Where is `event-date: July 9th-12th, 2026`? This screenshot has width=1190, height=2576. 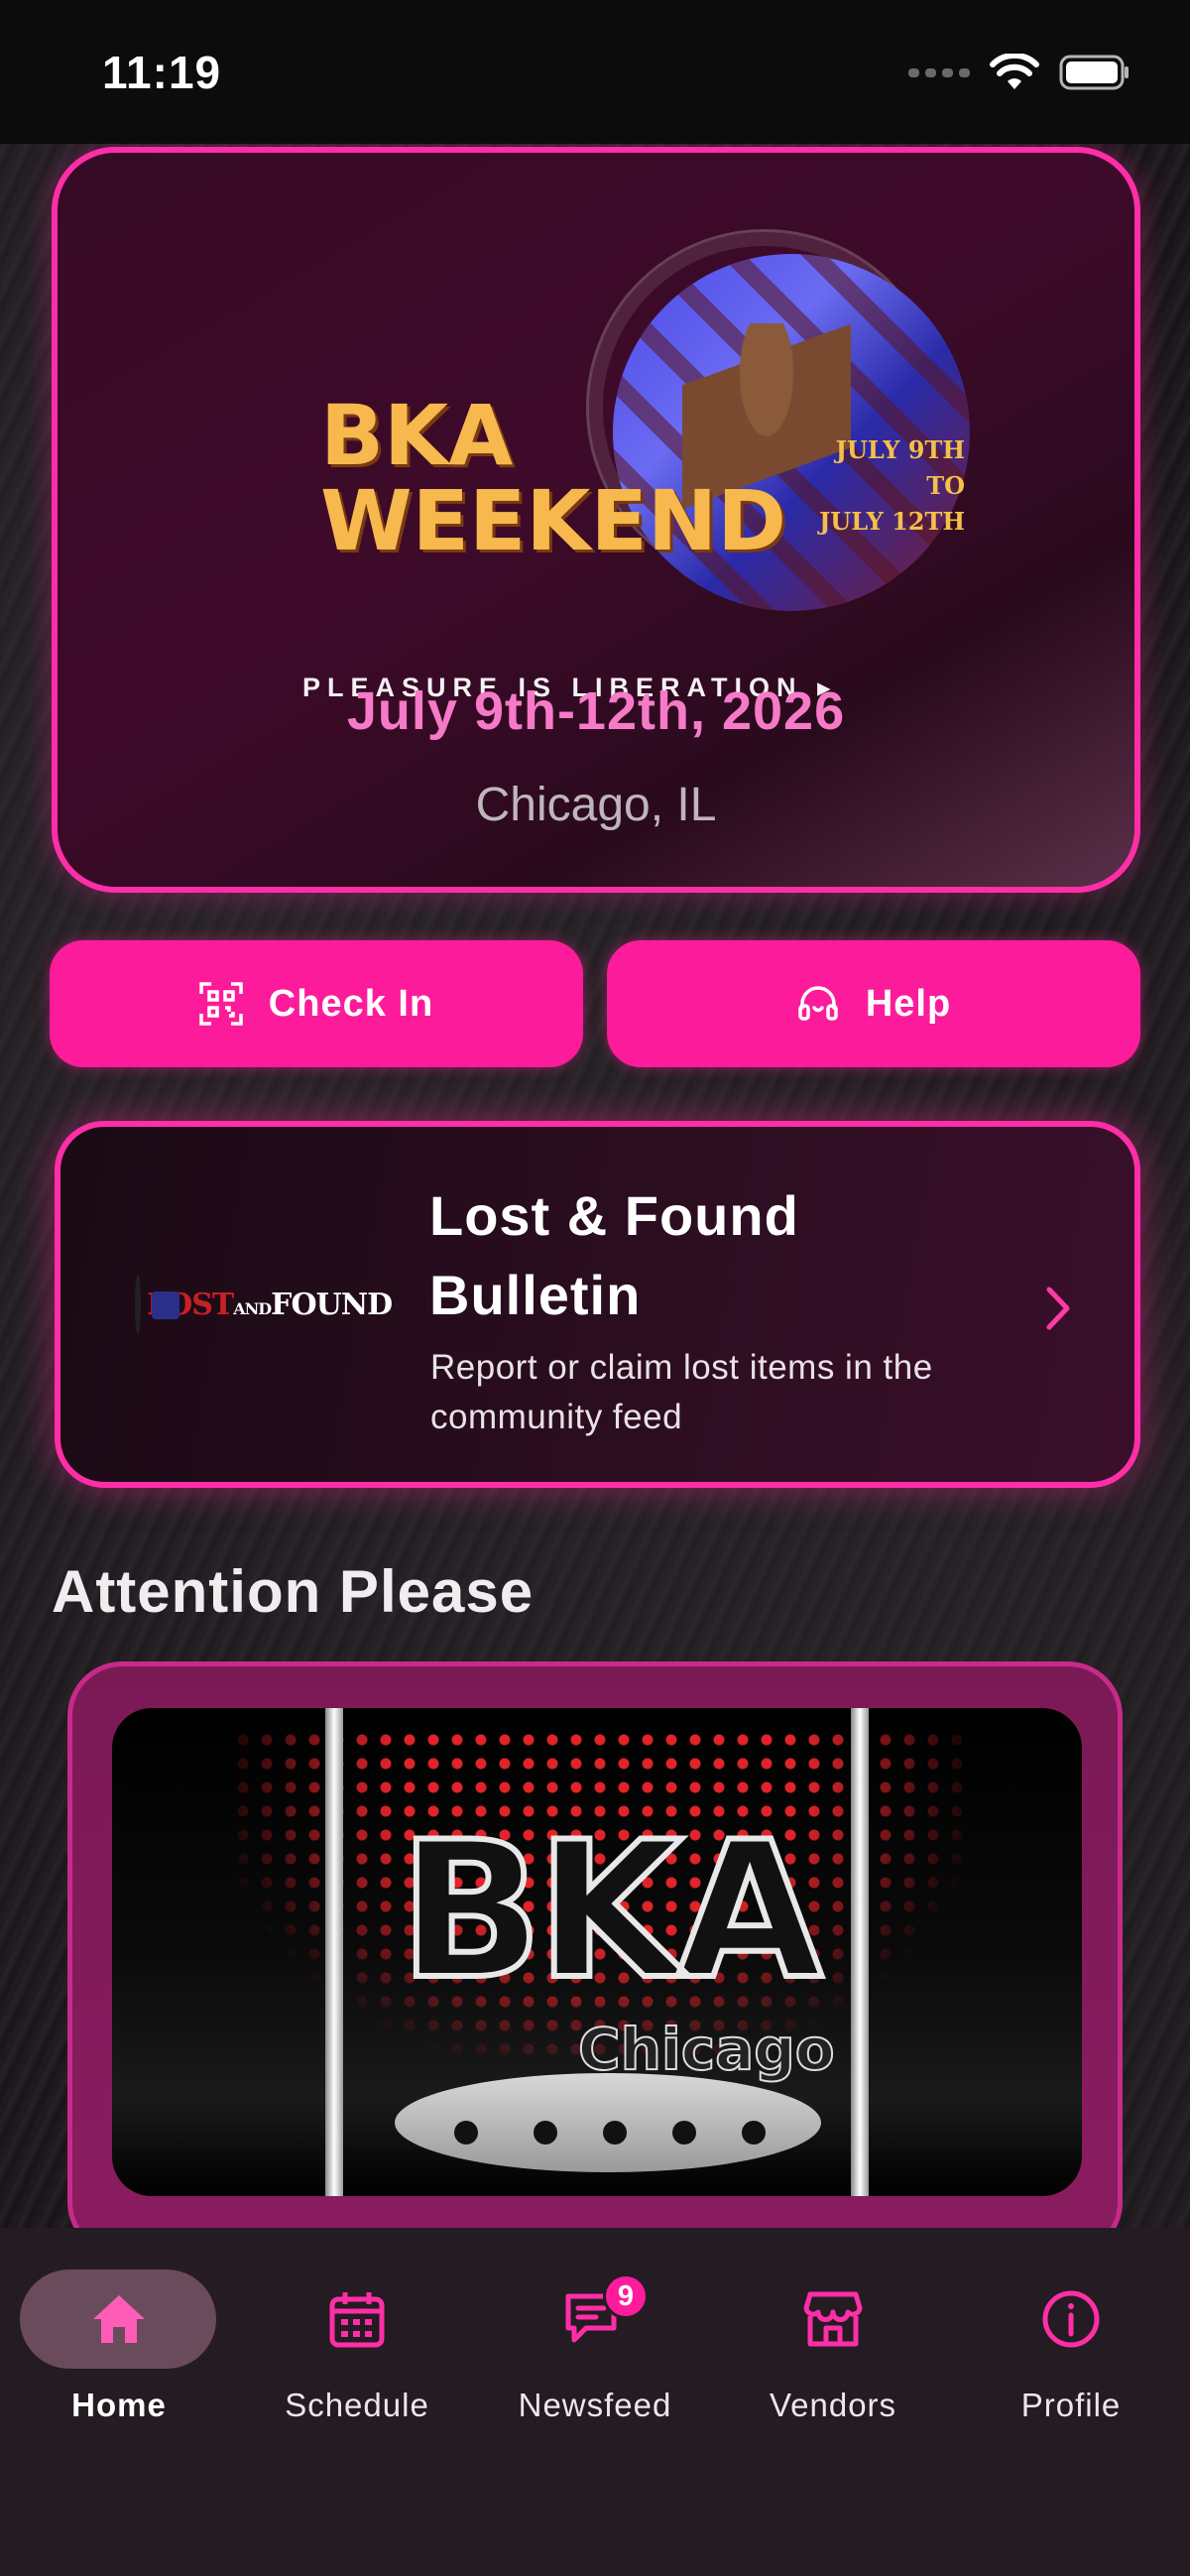 event-date: July 9th-12th, 2026 is located at coordinates (596, 711).